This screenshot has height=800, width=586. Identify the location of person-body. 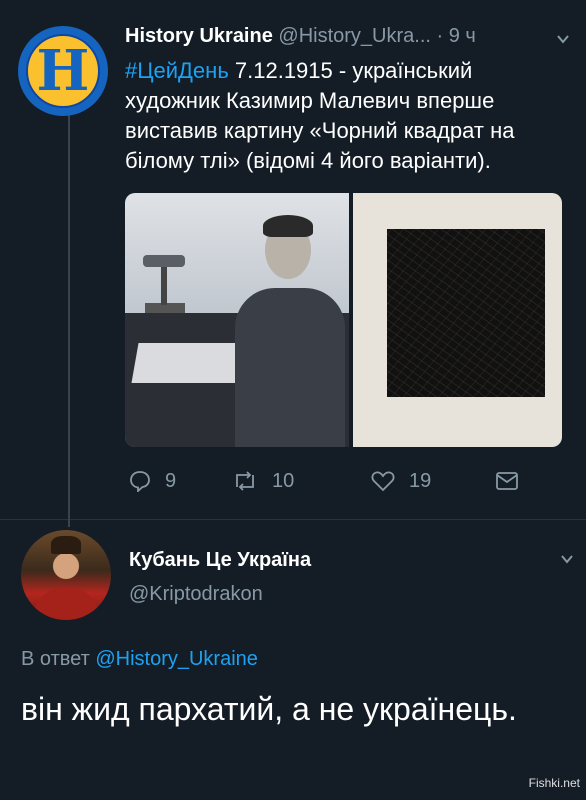
(290, 367).